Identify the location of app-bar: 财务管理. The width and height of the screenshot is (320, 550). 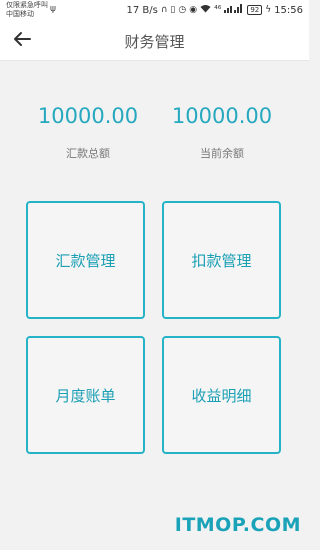
(154, 41).